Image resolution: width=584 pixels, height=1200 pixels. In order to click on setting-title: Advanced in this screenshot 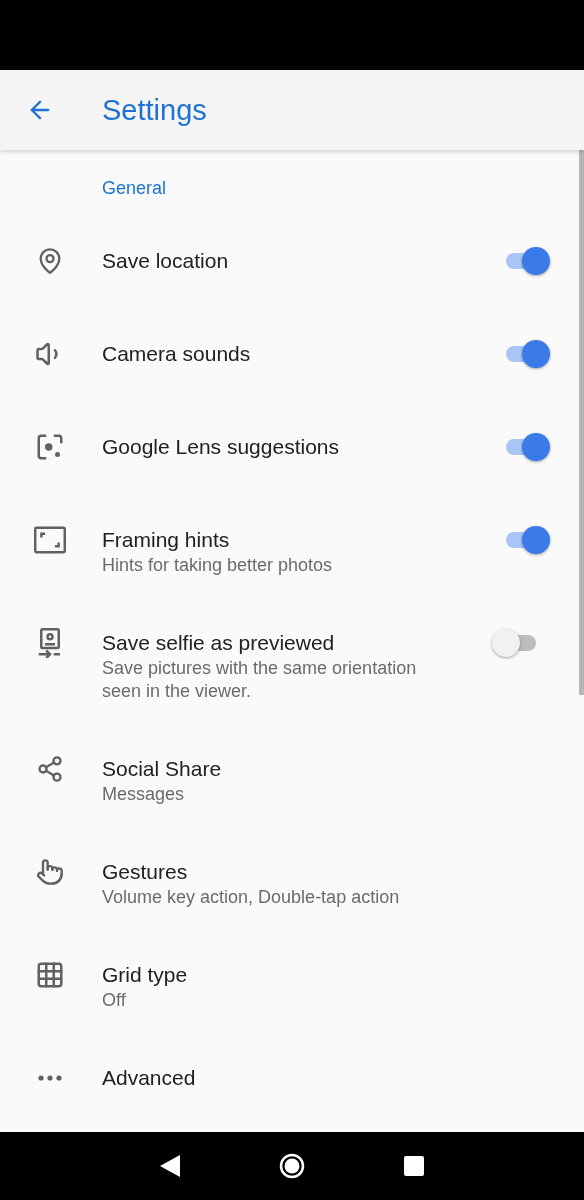, I will do `click(149, 1078)`.